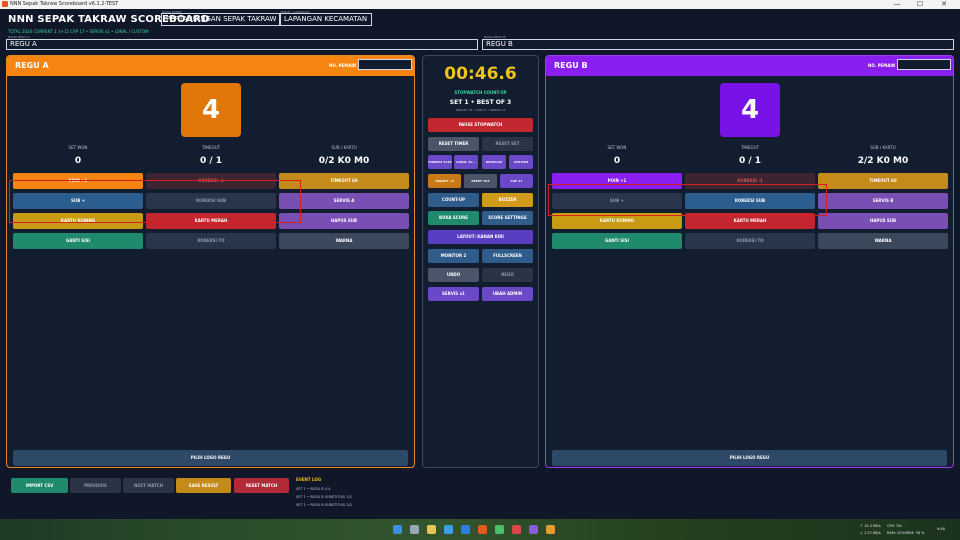  I want to click on team-a-name-field: REGU A, so click(242, 44).